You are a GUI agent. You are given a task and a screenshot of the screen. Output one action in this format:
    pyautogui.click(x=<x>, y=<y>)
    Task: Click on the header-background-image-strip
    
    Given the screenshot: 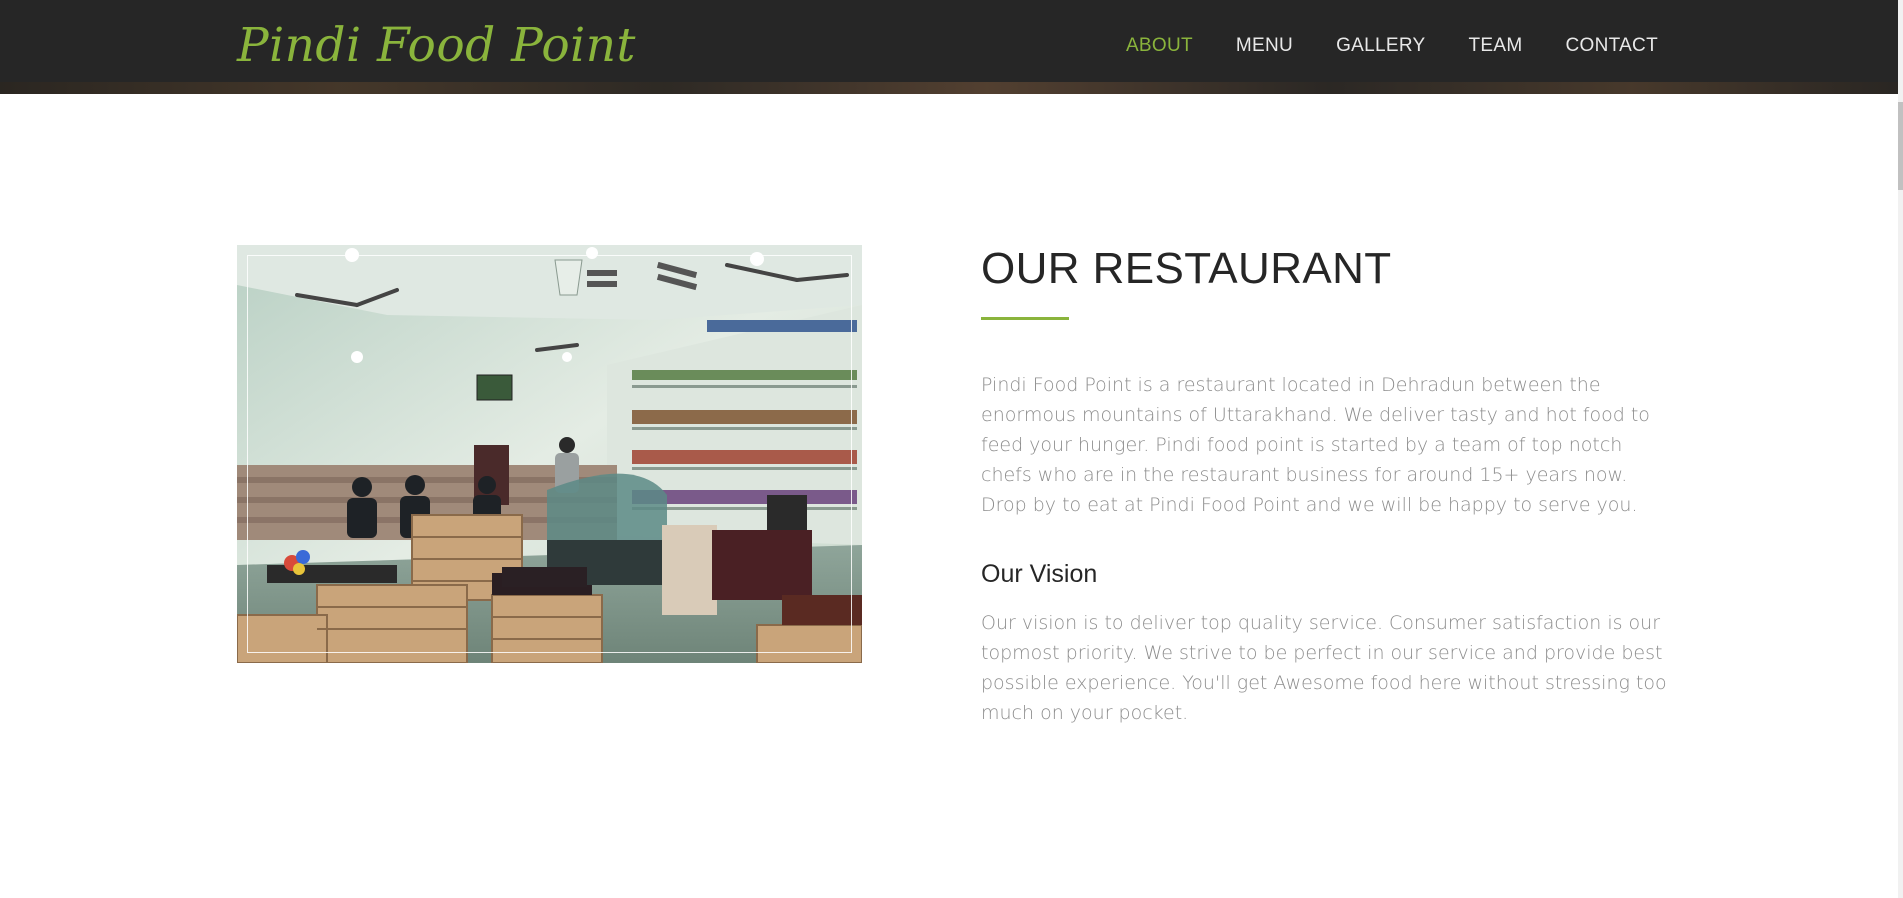 What is the action you would take?
    pyautogui.click(x=949, y=88)
    